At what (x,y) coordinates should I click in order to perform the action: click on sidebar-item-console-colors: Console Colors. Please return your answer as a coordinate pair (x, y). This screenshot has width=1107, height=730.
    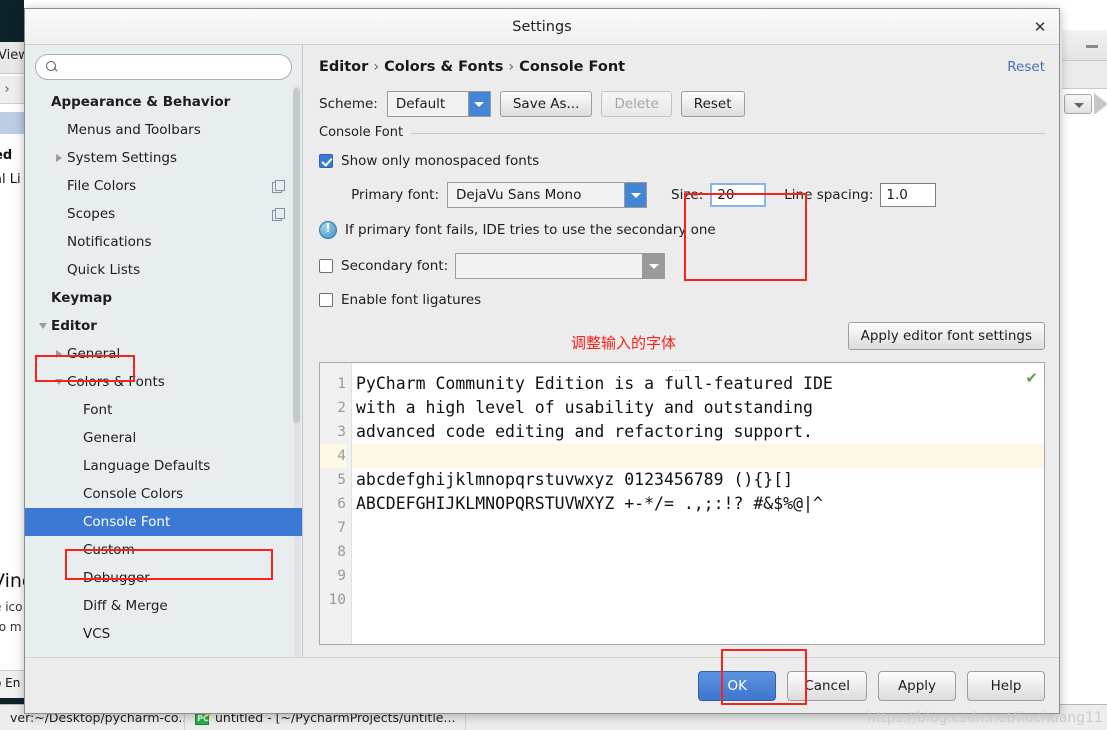
    Looking at the image, I should click on (163, 494).